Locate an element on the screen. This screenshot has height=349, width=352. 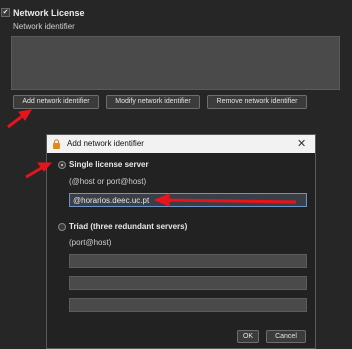
network-identifier-list is located at coordinates (175, 63).